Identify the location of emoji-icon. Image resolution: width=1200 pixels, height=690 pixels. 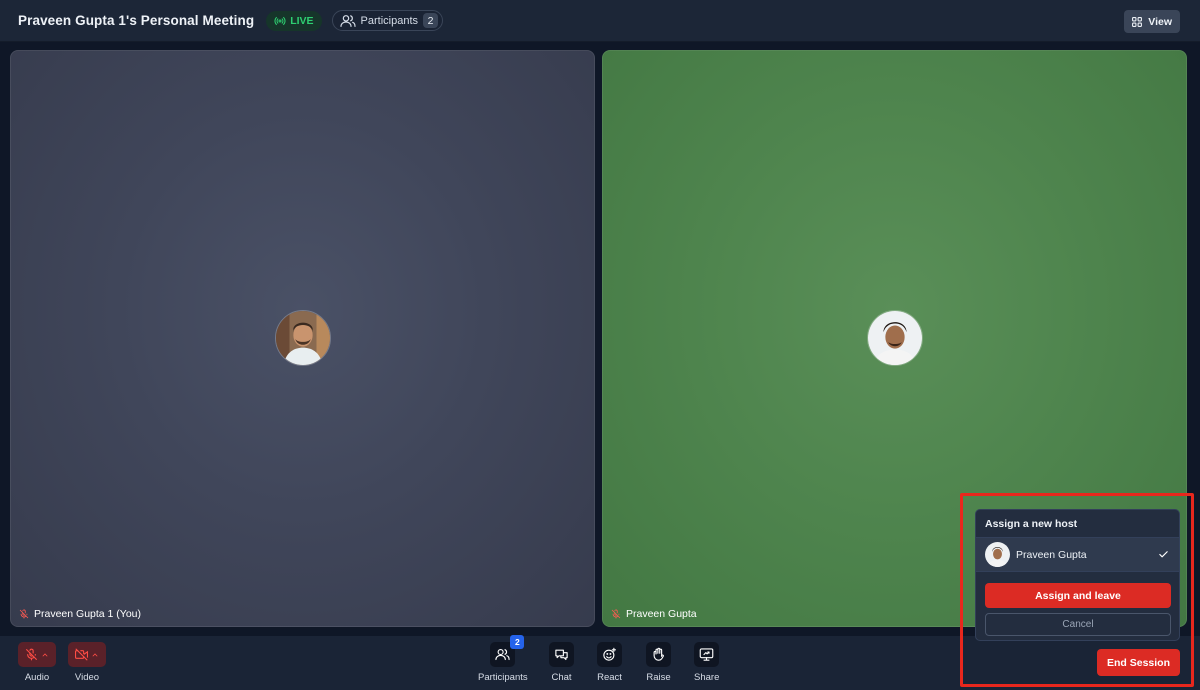
(609, 654).